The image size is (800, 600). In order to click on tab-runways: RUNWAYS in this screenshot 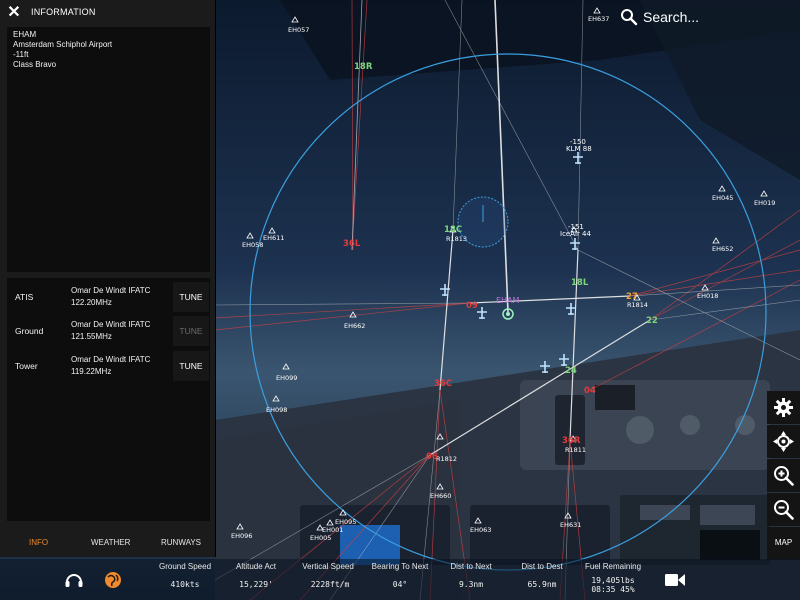, I will do `click(181, 542)`.